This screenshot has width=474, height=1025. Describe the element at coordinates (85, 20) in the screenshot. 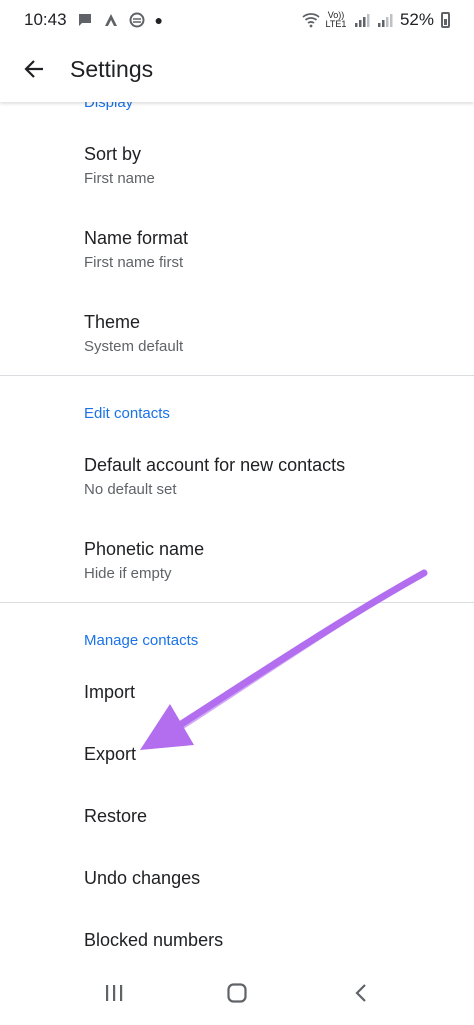

I see `message-icon` at that location.